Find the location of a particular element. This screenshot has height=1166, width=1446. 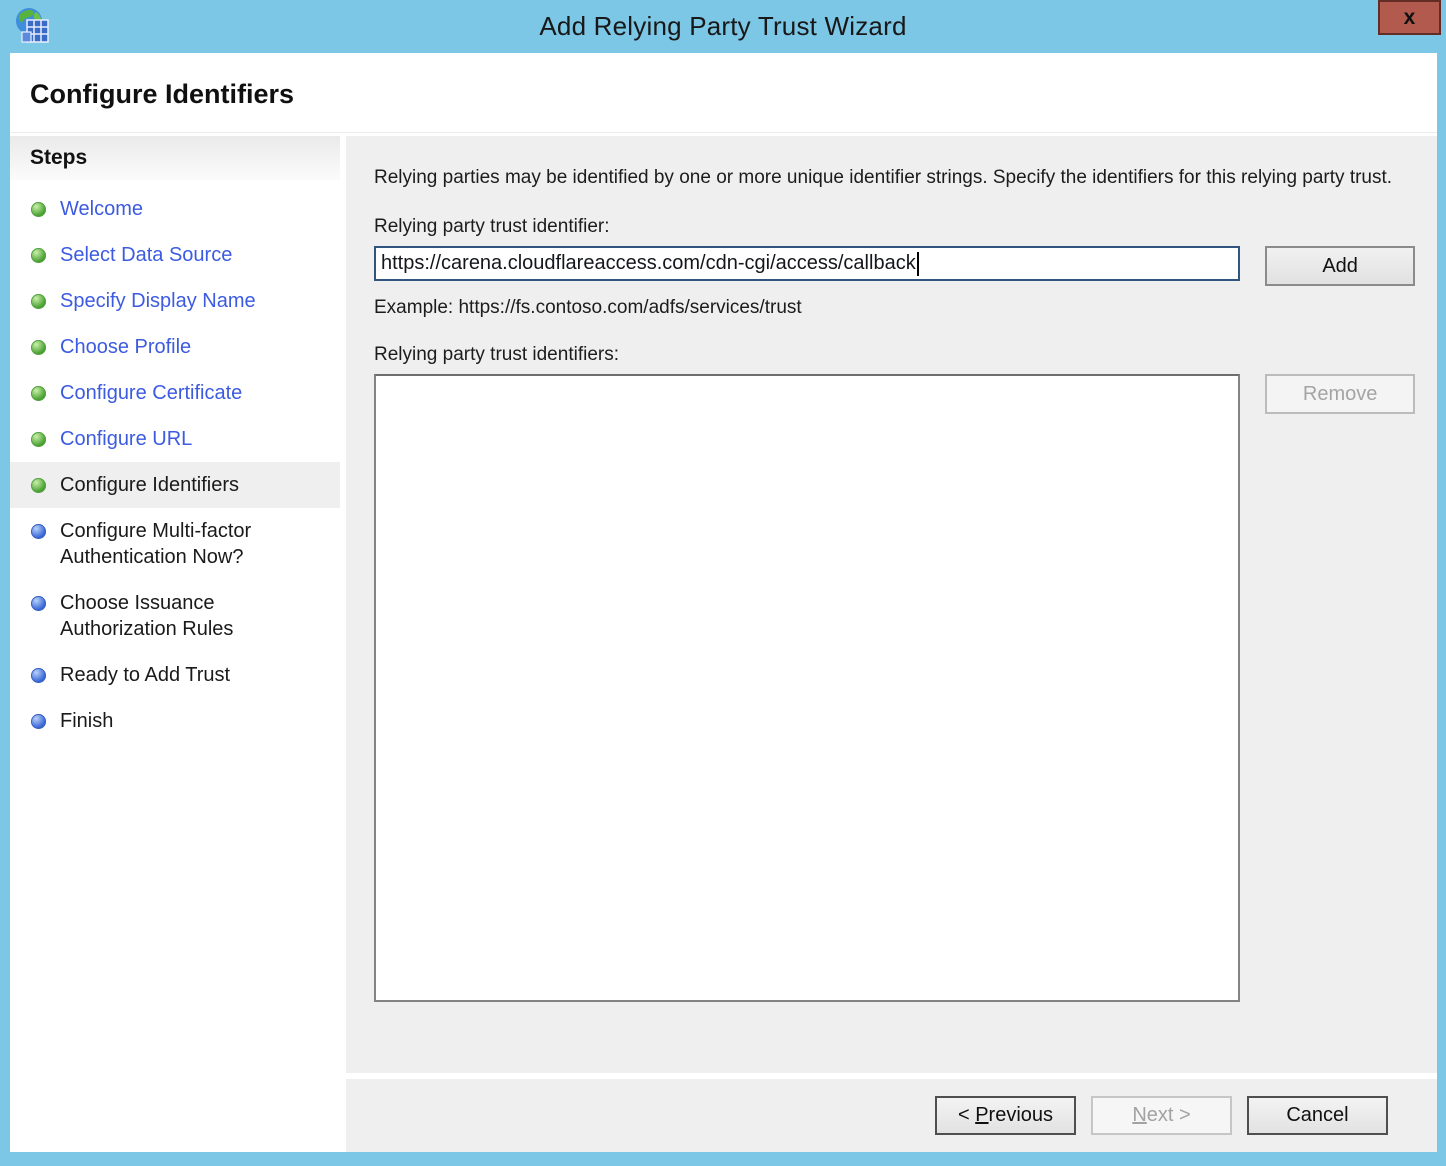

step-finish: Finish is located at coordinates (175, 721).